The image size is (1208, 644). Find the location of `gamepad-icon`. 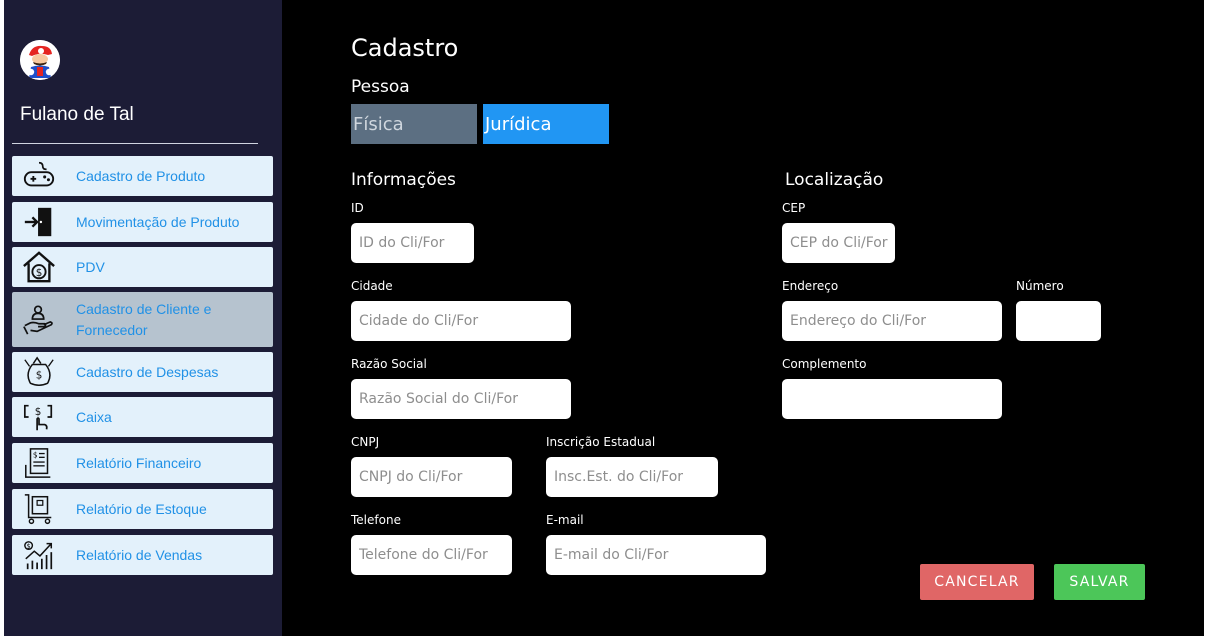

gamepad-icon is located at coordinates (39, 176).